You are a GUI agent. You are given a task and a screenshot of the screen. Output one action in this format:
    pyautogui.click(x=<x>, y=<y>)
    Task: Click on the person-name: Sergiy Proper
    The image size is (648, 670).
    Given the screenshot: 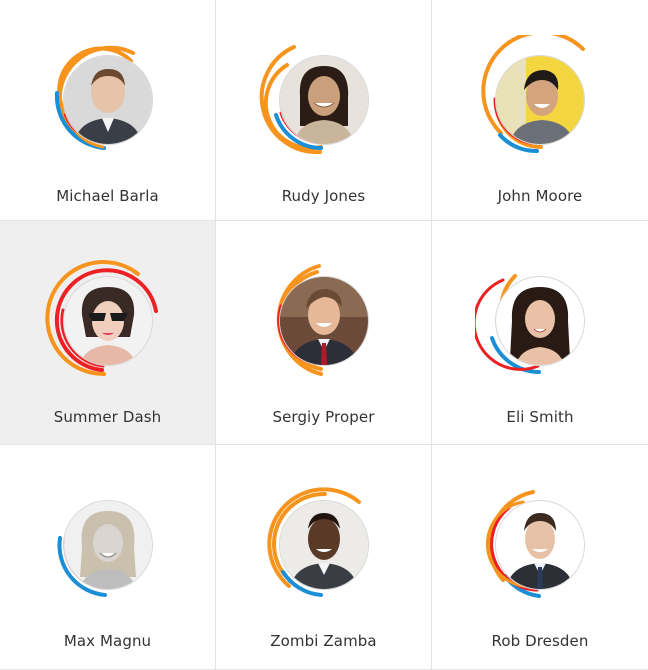 What is the action you would take?
    pyautogui.click(x=323, y=417)
    